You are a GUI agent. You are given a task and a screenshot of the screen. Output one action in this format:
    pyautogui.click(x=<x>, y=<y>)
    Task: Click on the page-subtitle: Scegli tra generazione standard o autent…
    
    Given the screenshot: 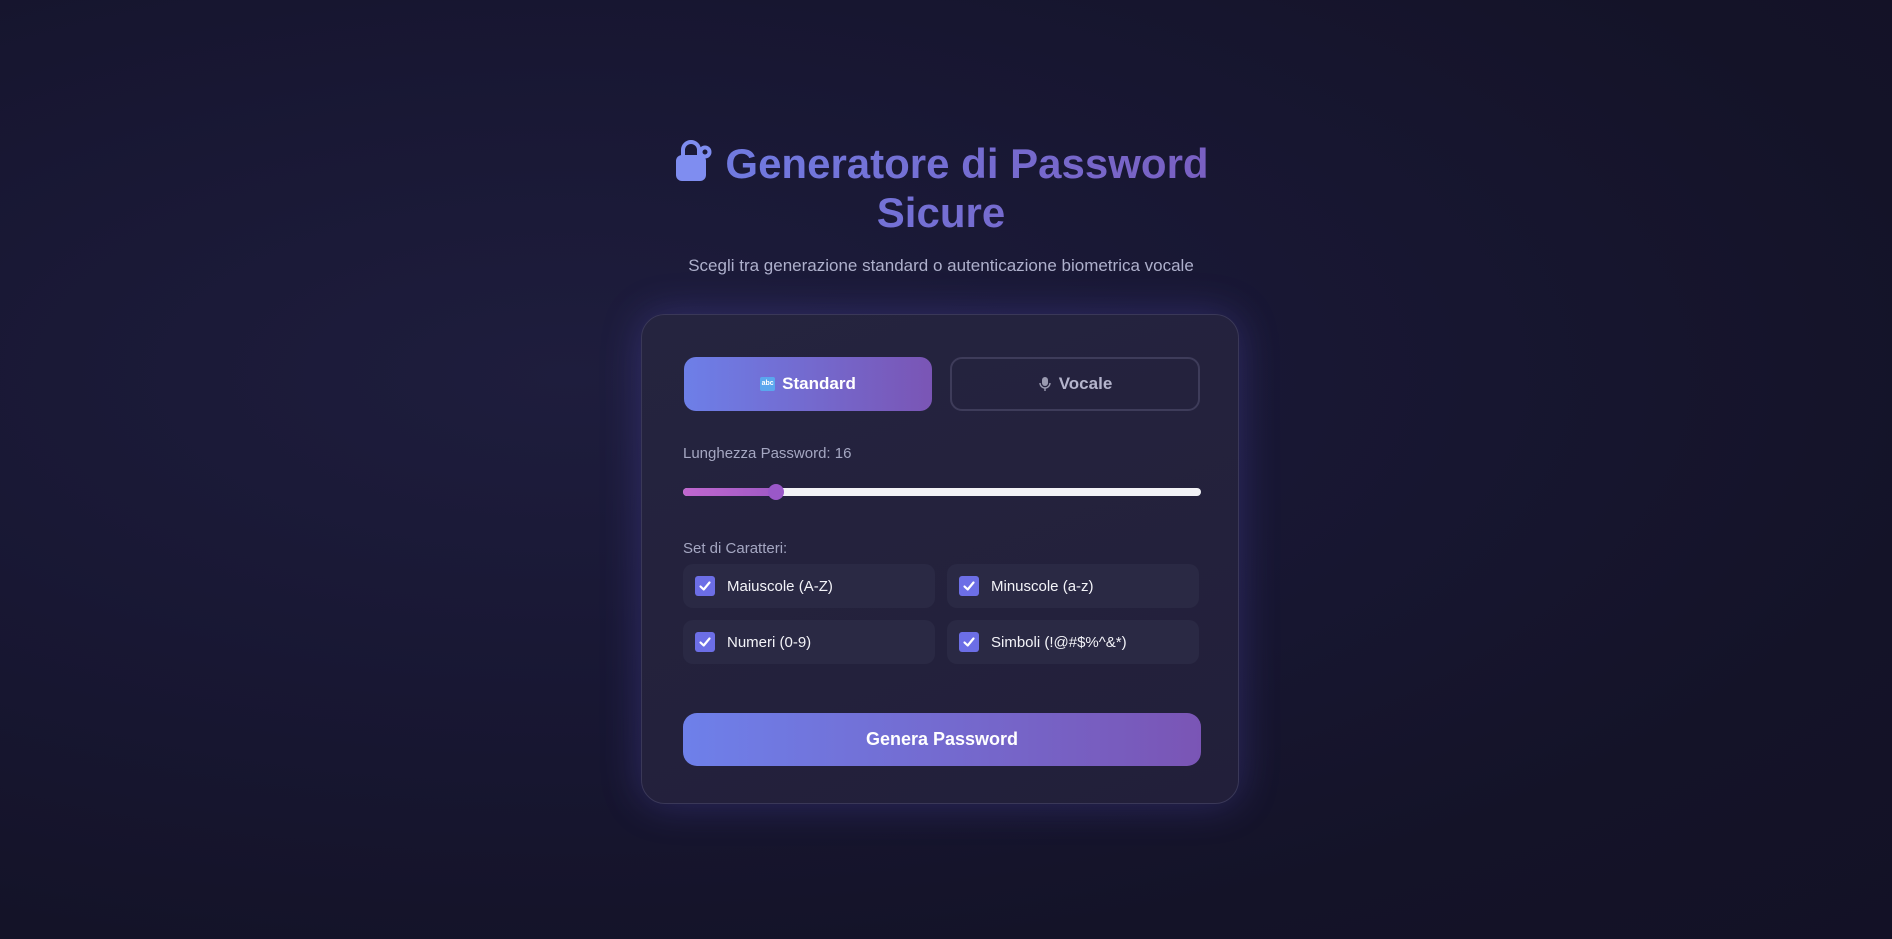 What is the action you would take?
    pyautogui.click(x=941, y=265)
    